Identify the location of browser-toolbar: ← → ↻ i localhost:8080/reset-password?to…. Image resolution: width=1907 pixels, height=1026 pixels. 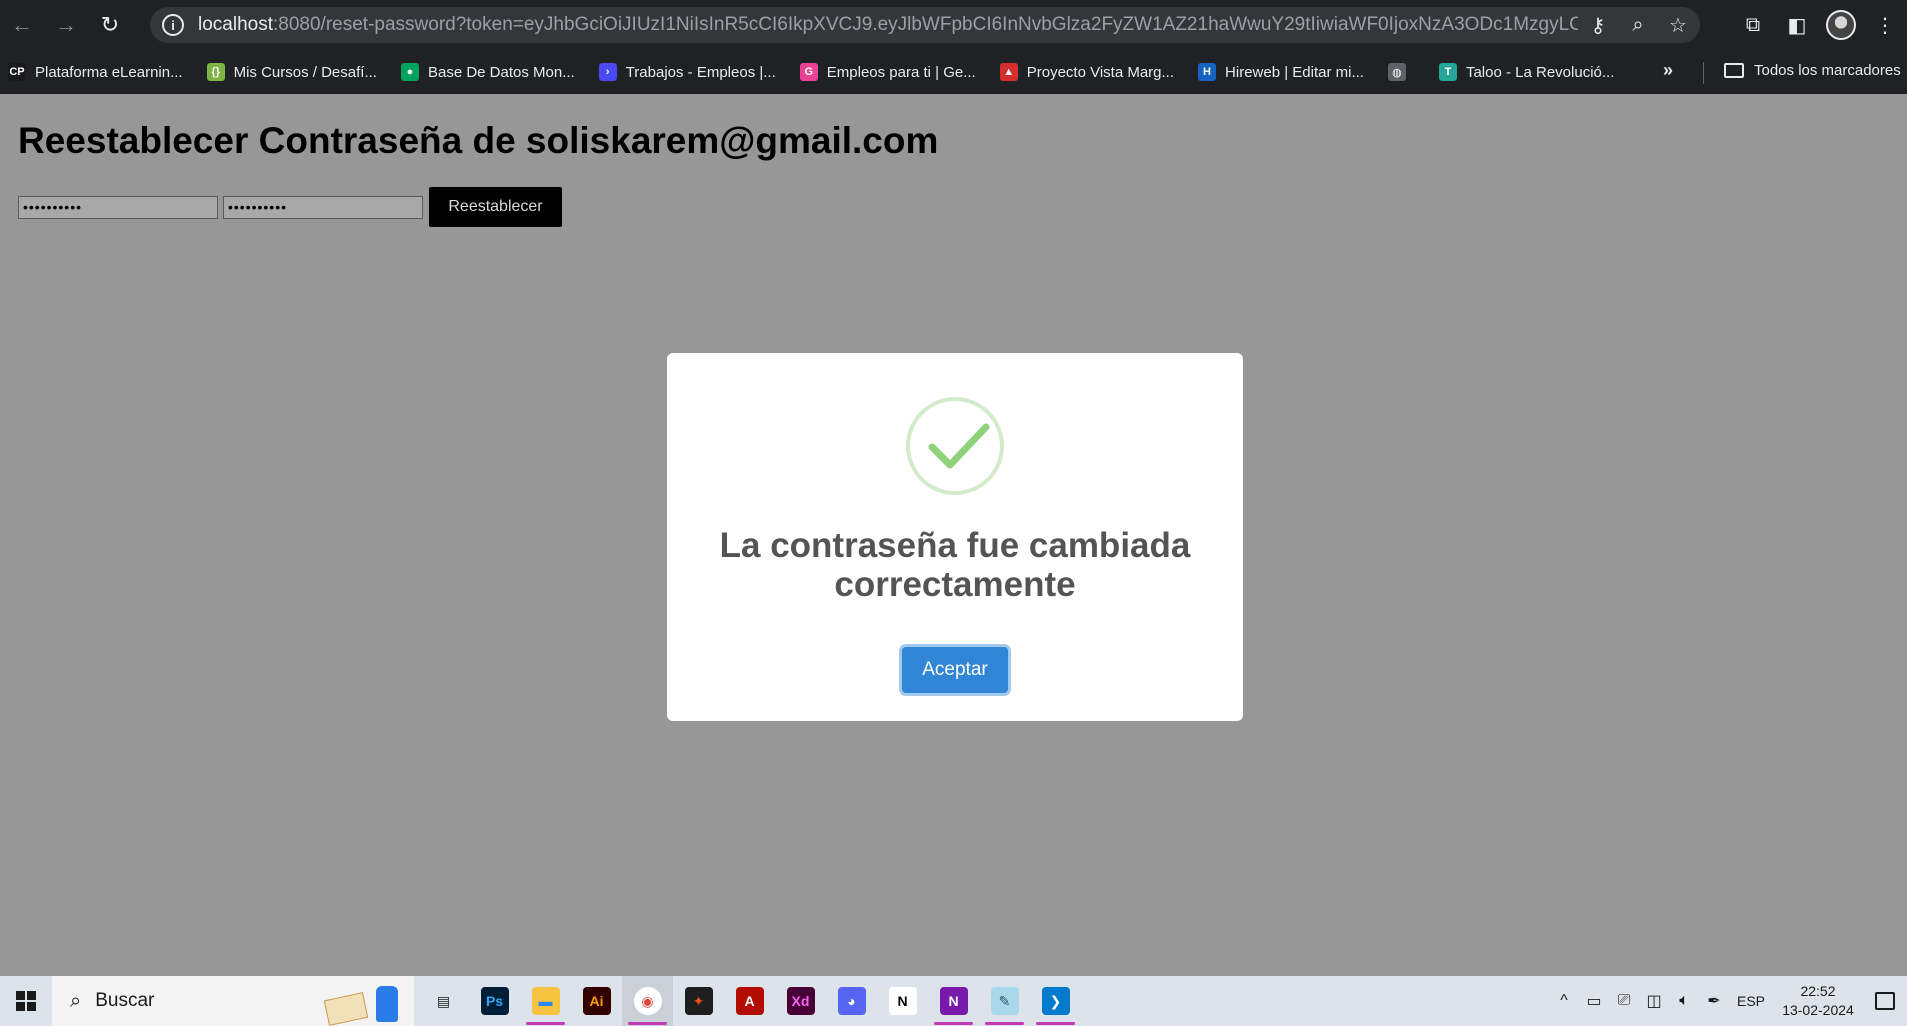
(953, 25).